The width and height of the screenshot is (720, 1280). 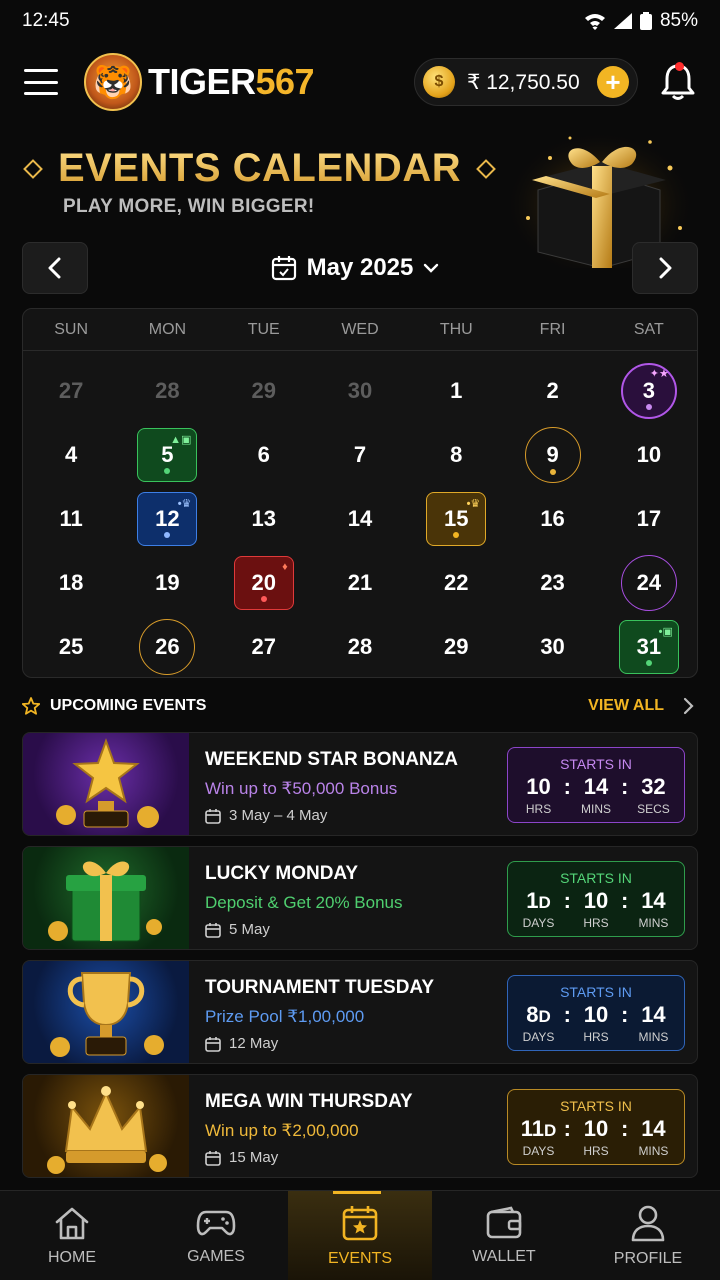 What do you see at coordinates (31, 706) in the screenshot?
I see `star-icon` at bounding box center [31, 706].